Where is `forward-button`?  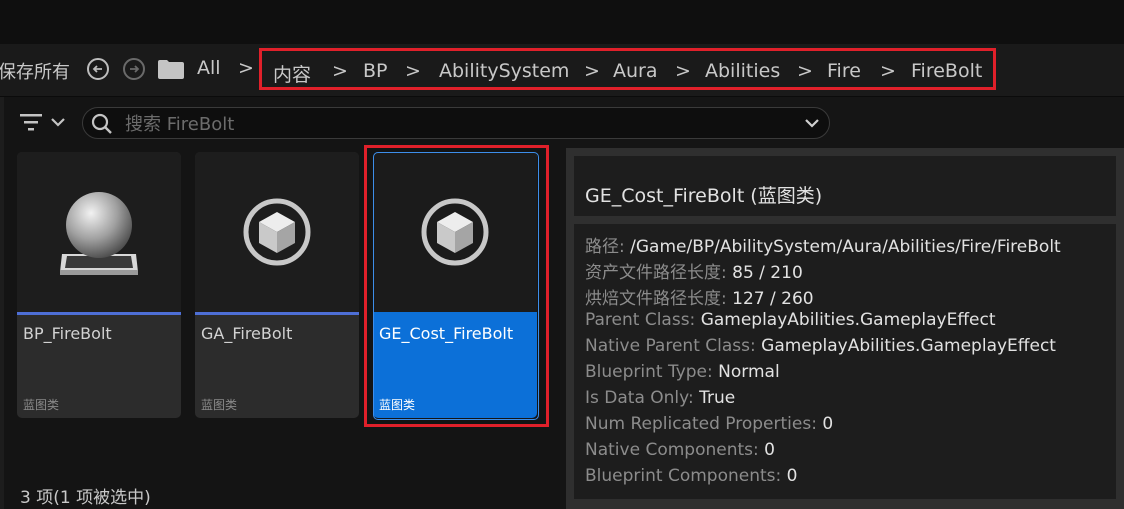 forward-button is located at coordinates (134, 69).